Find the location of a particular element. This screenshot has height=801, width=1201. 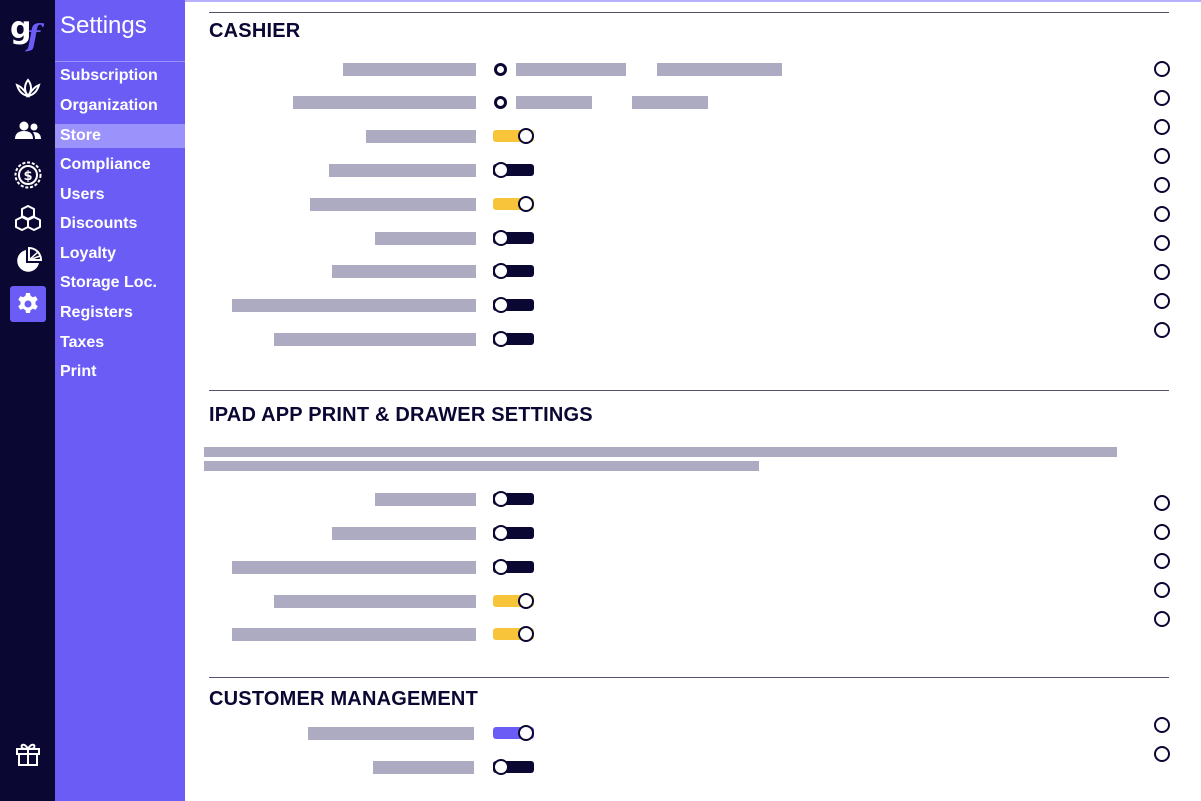

inventory-boxes-icon is located at coordinates (28, 218).